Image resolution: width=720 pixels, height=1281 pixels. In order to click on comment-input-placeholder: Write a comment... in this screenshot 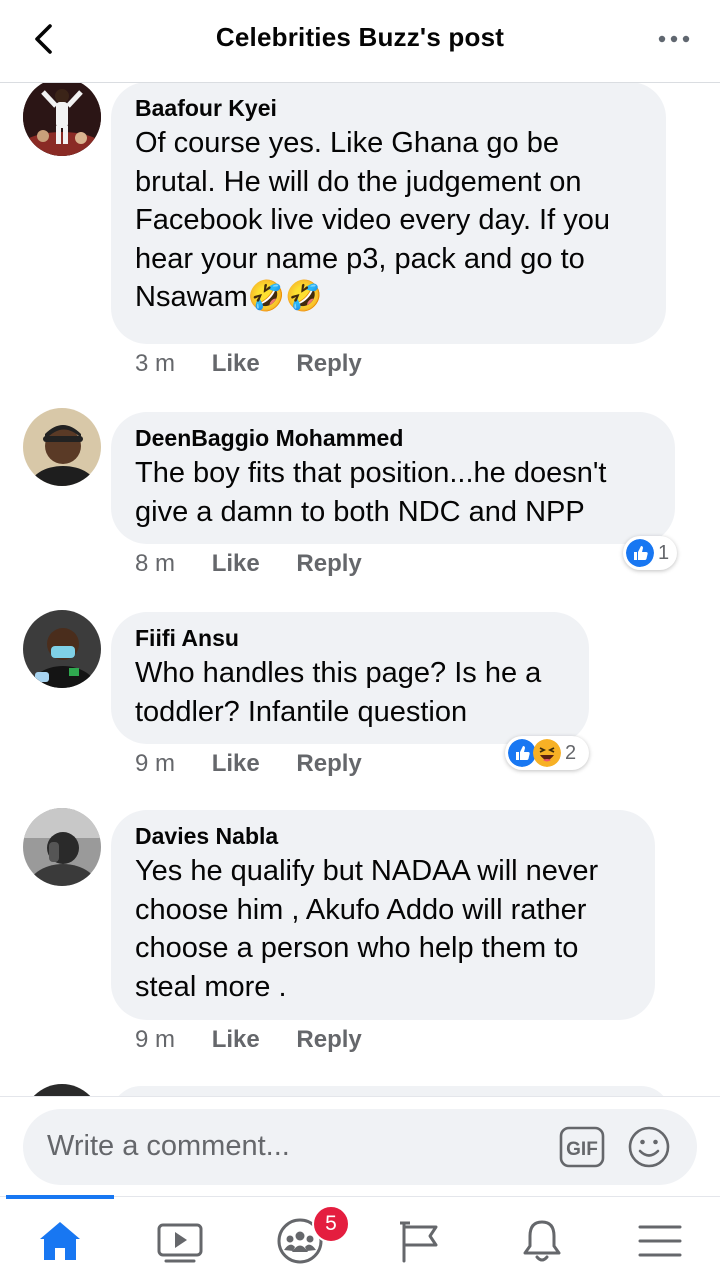, I will do `click(168, 1146)`.